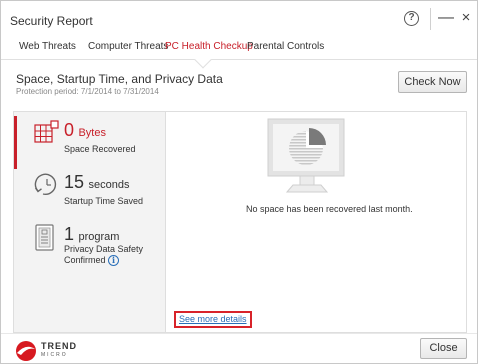  I want to click on space-value: 0, so click(69, 130).